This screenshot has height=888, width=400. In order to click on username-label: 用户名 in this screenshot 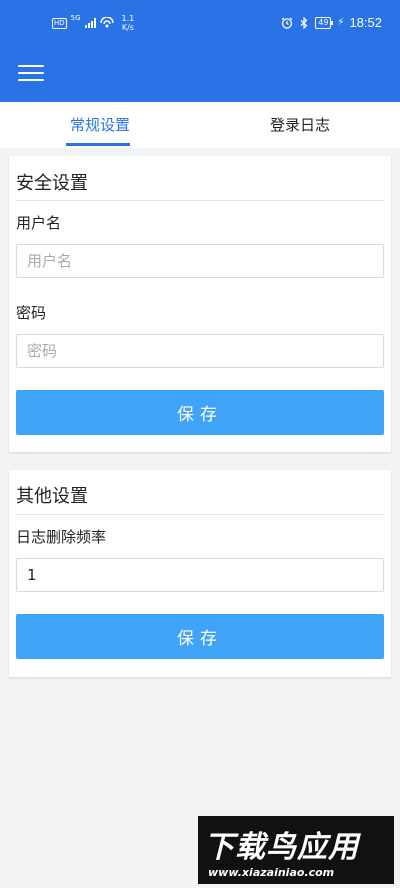, I will do `click(39, 223)`.